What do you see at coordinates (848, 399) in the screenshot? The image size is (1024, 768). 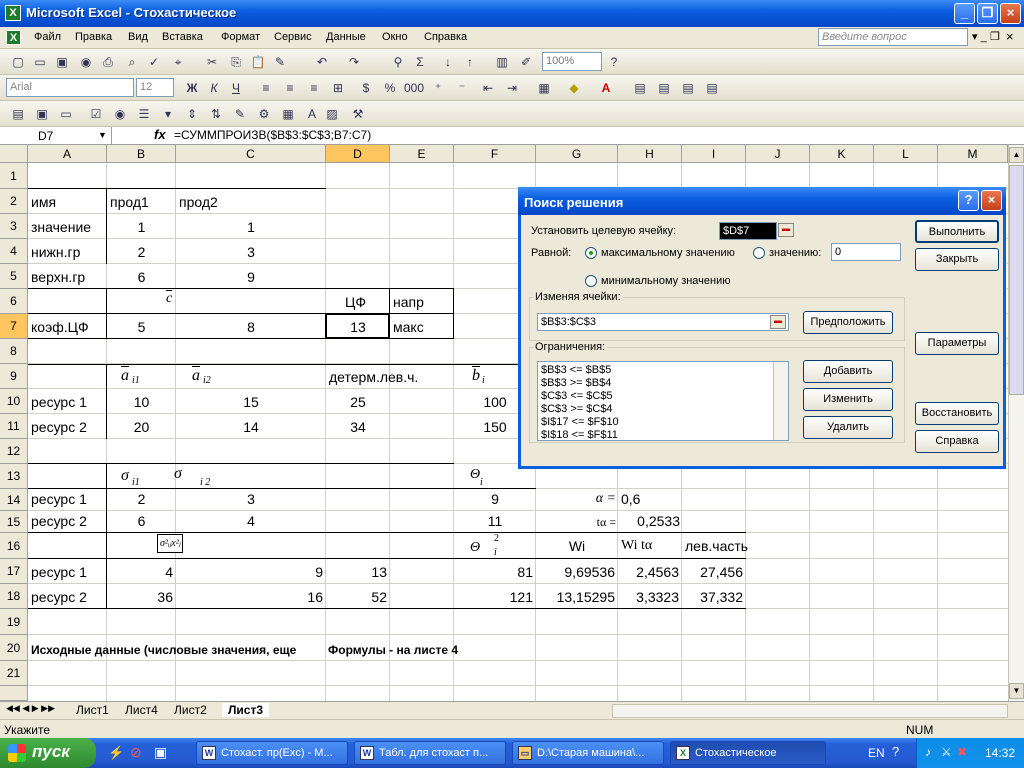 I see `change-button: Изменить` at bounding box center [848, 399].